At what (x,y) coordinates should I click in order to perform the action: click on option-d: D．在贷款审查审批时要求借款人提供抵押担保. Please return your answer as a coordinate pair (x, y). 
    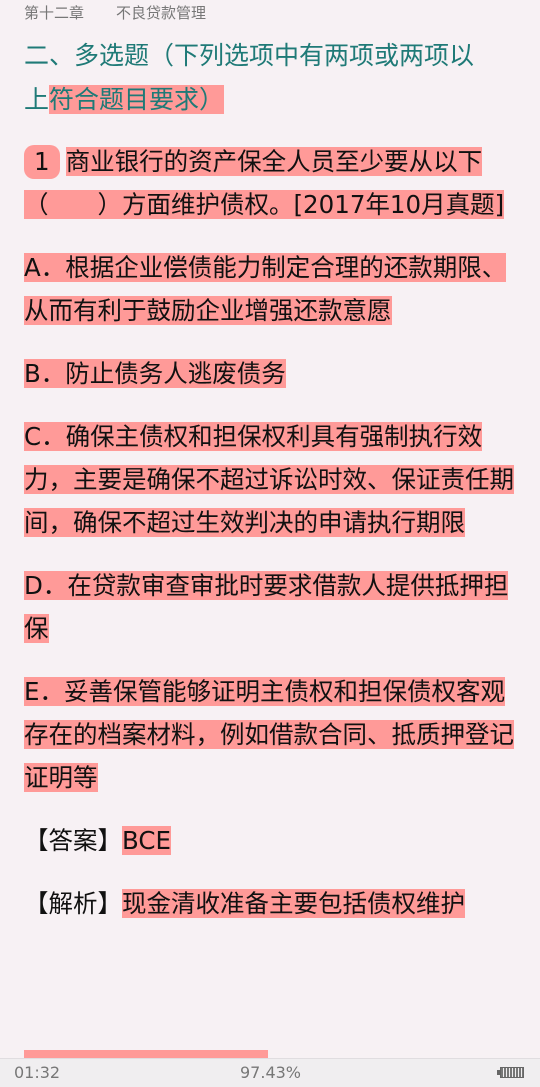
    Looking at the image, I should click on (274, 607).